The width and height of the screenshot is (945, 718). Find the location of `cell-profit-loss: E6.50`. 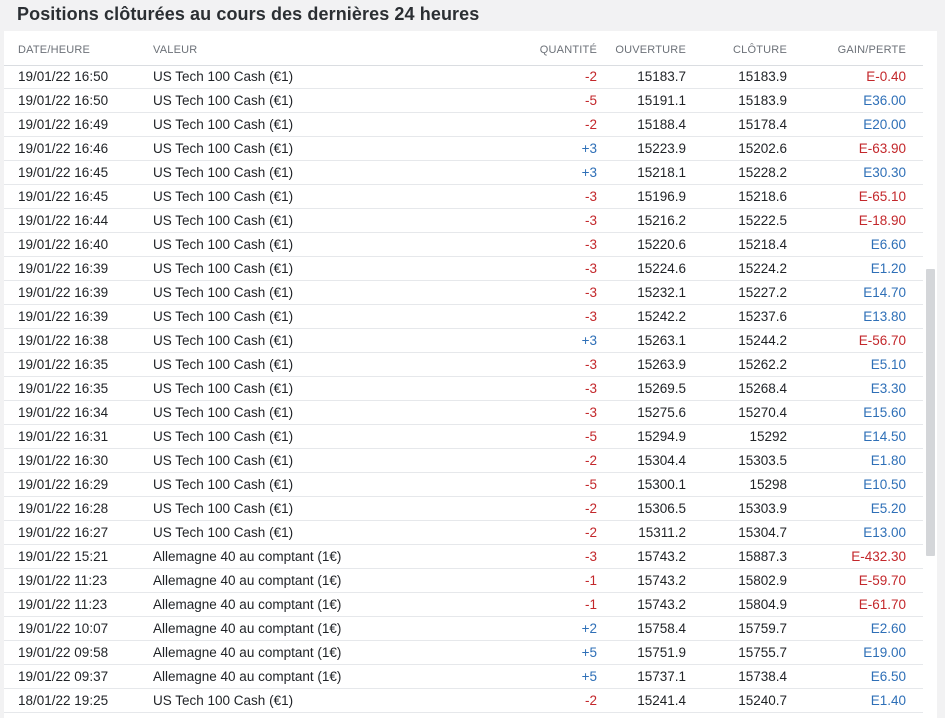

cell-profit-loss: E6.50 is located at coordinates (888, 676).